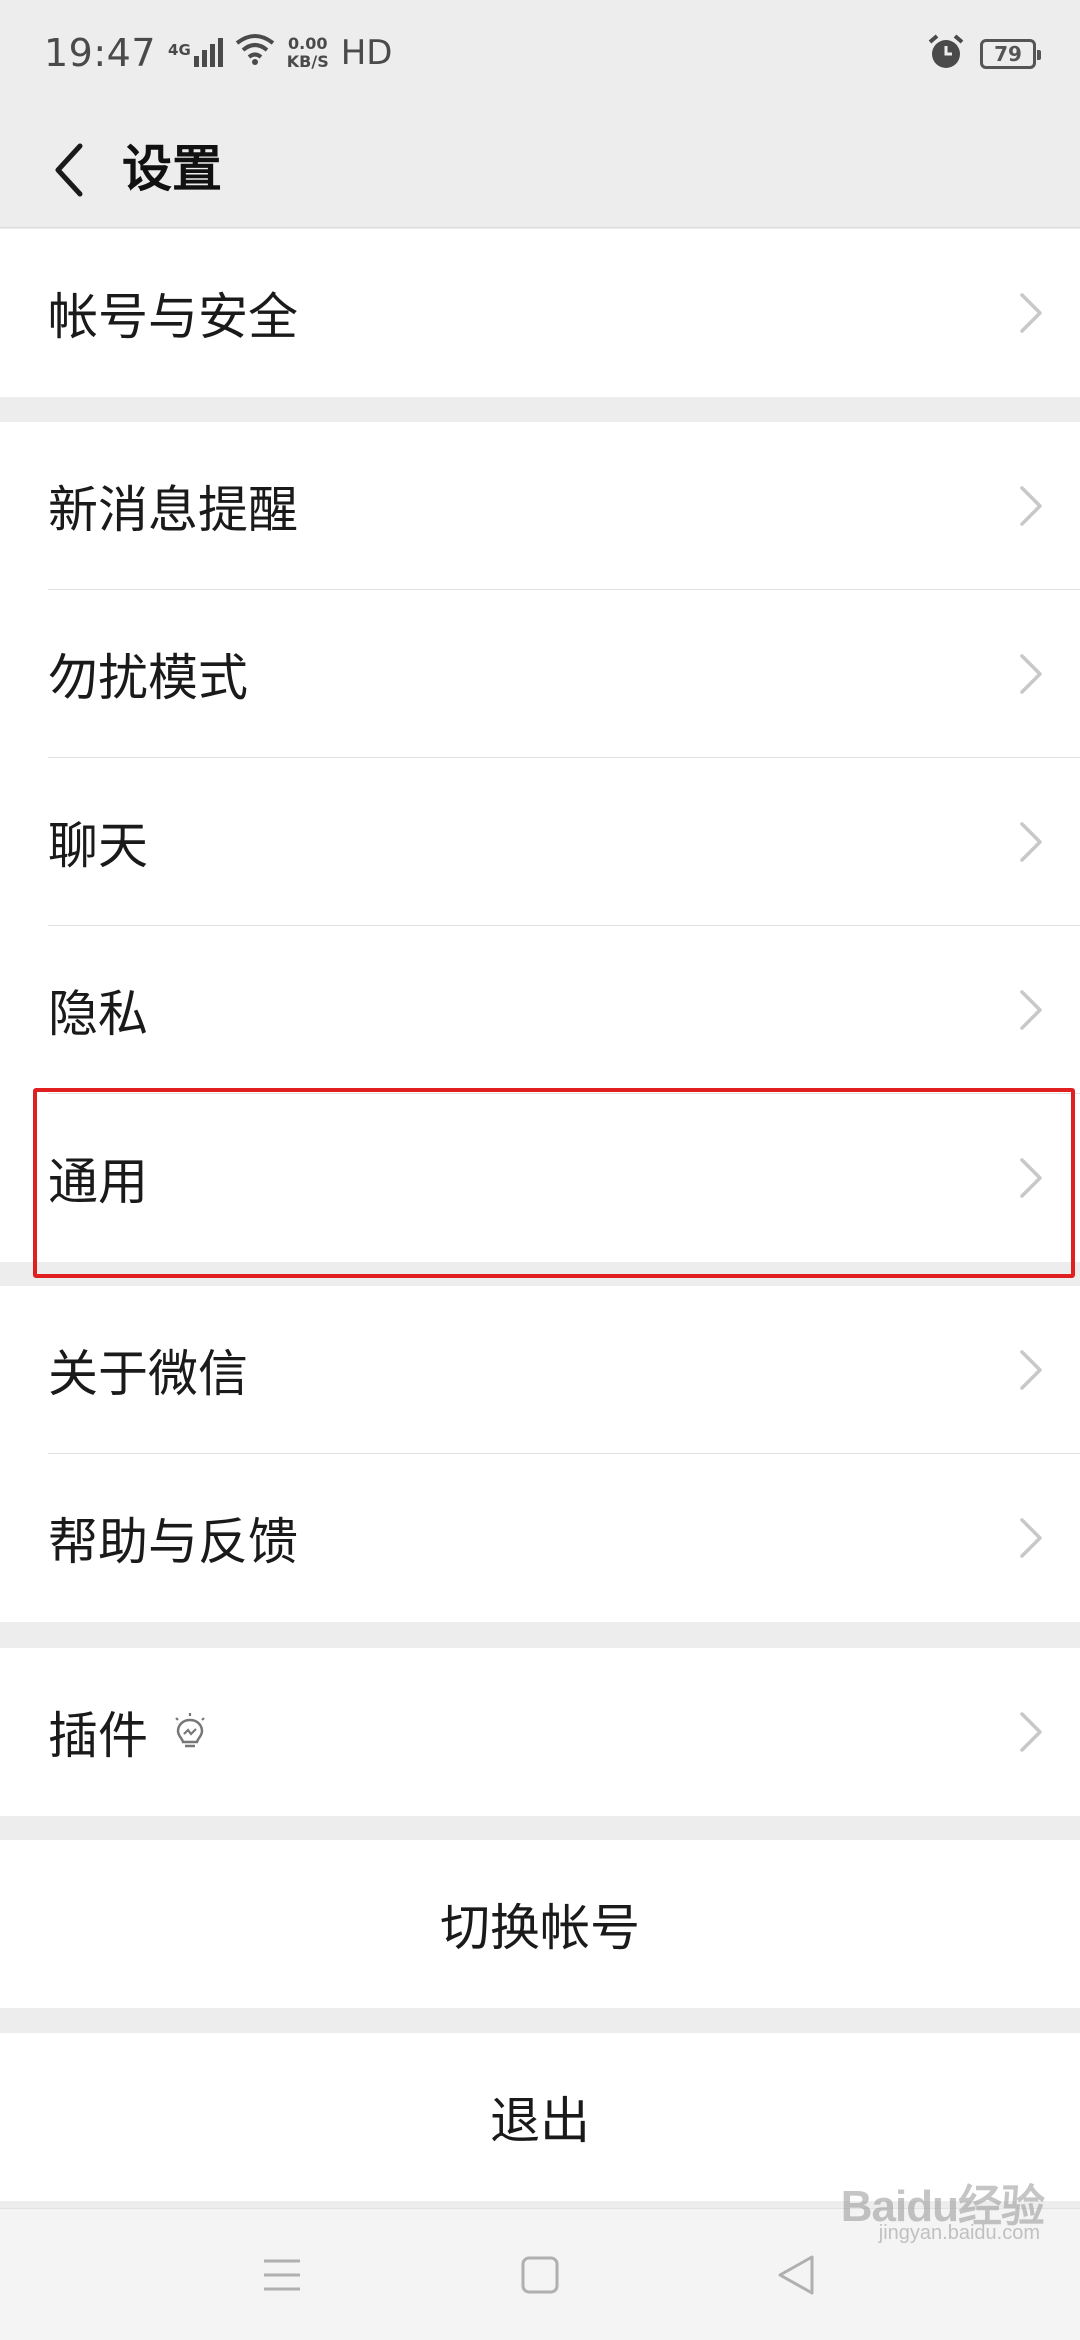  I want to click on network-speed: 0.00 KB/S, so click(308, 53).